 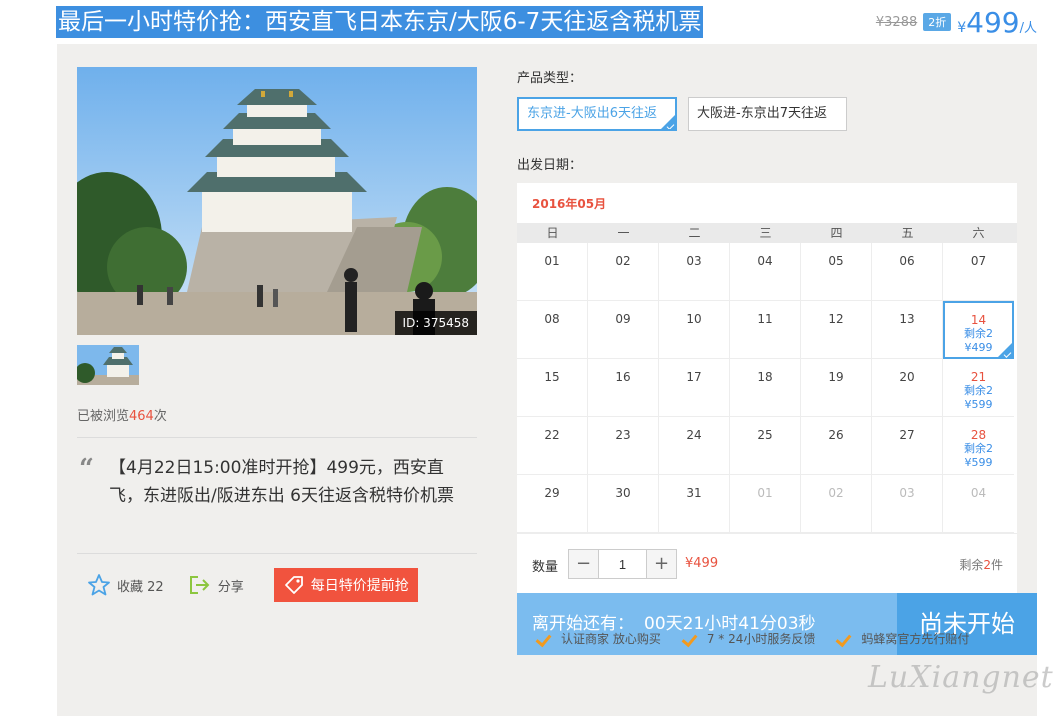 What do you see at coordinates (907, 388) in the screenshot?
I see `calendar-day: 20` at bounding box center [907, 388].